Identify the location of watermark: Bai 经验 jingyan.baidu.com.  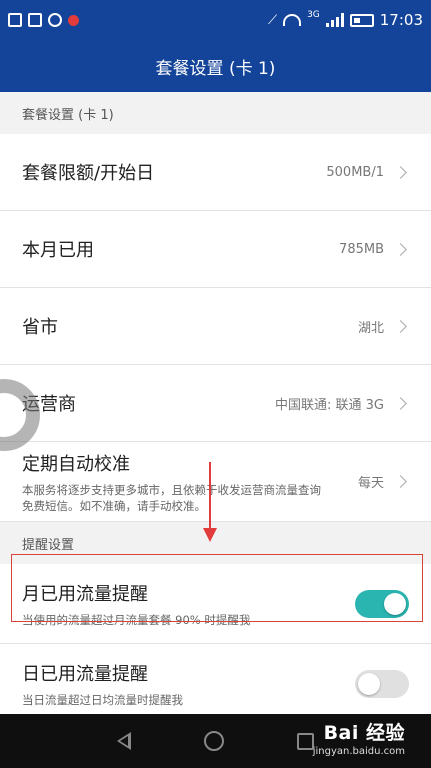
(359, 737).